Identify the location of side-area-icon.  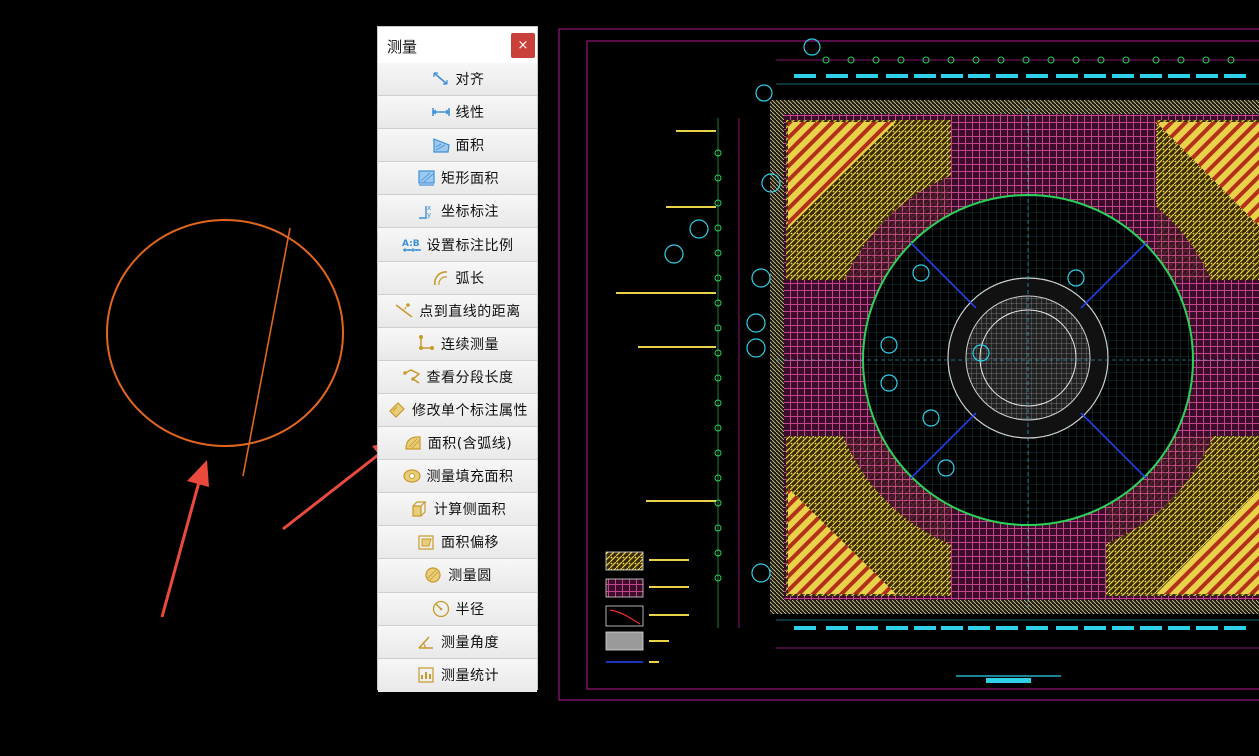
(419, 509).